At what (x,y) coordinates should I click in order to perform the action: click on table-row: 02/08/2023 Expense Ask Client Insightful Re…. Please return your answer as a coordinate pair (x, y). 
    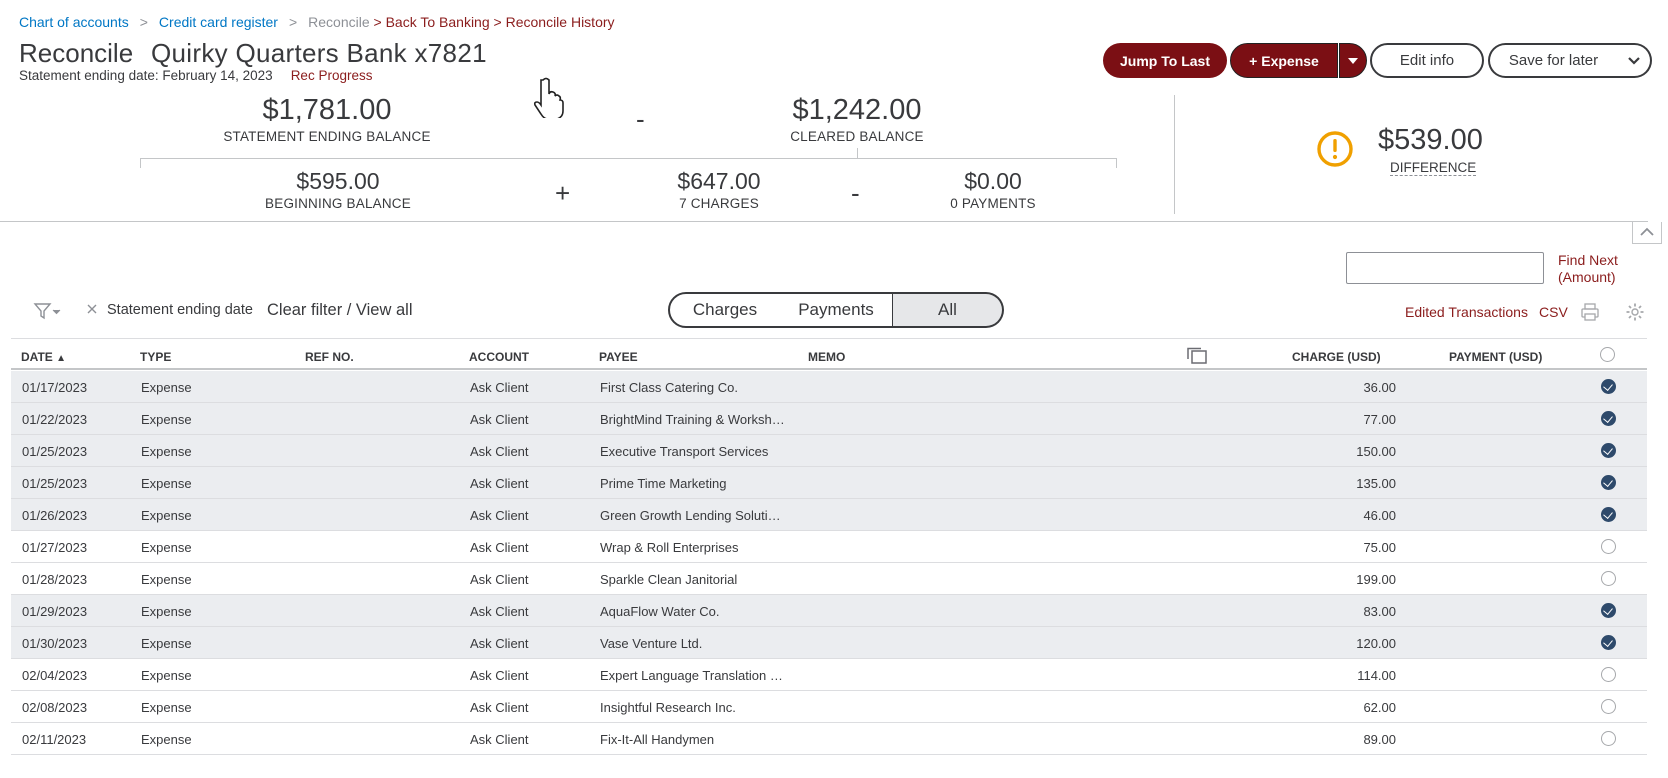
    Looking at the image, I should click on (829, 707).